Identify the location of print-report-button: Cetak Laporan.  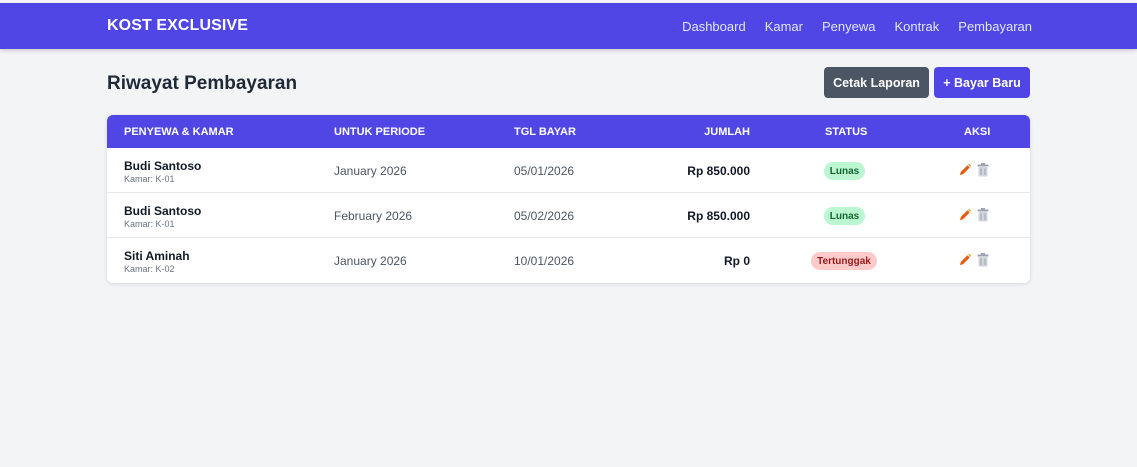
(876, 82).